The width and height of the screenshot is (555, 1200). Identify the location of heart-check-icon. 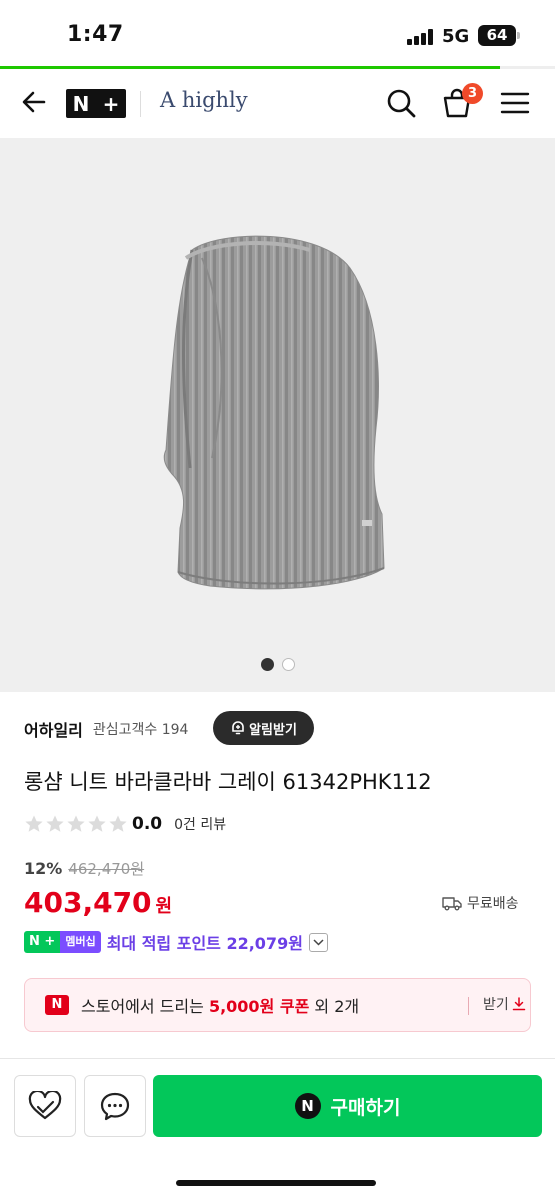
(45, 1105).